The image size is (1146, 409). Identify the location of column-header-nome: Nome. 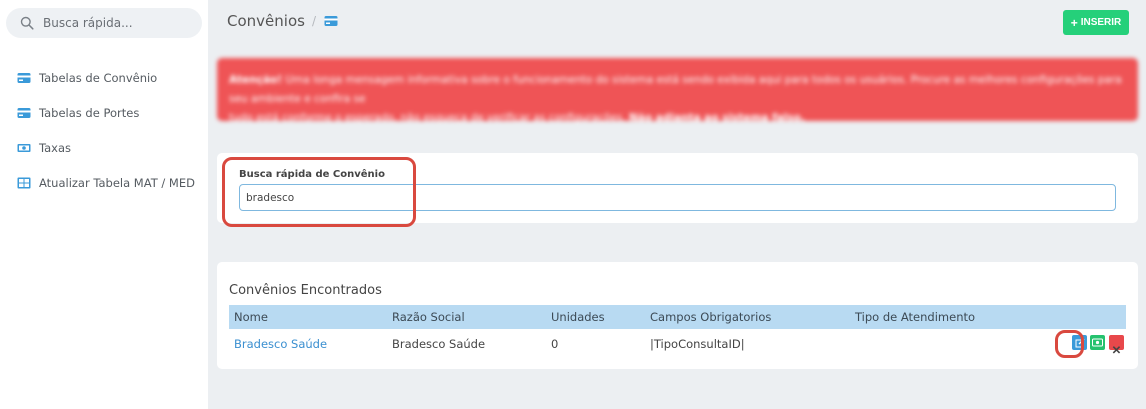
(251, 317).